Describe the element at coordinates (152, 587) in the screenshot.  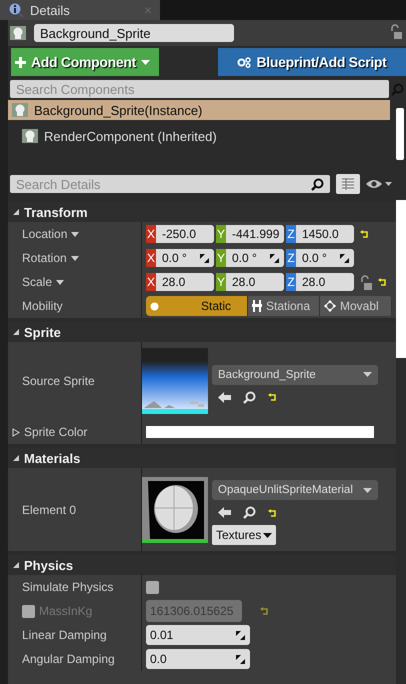
I see `checkbox` at that location.